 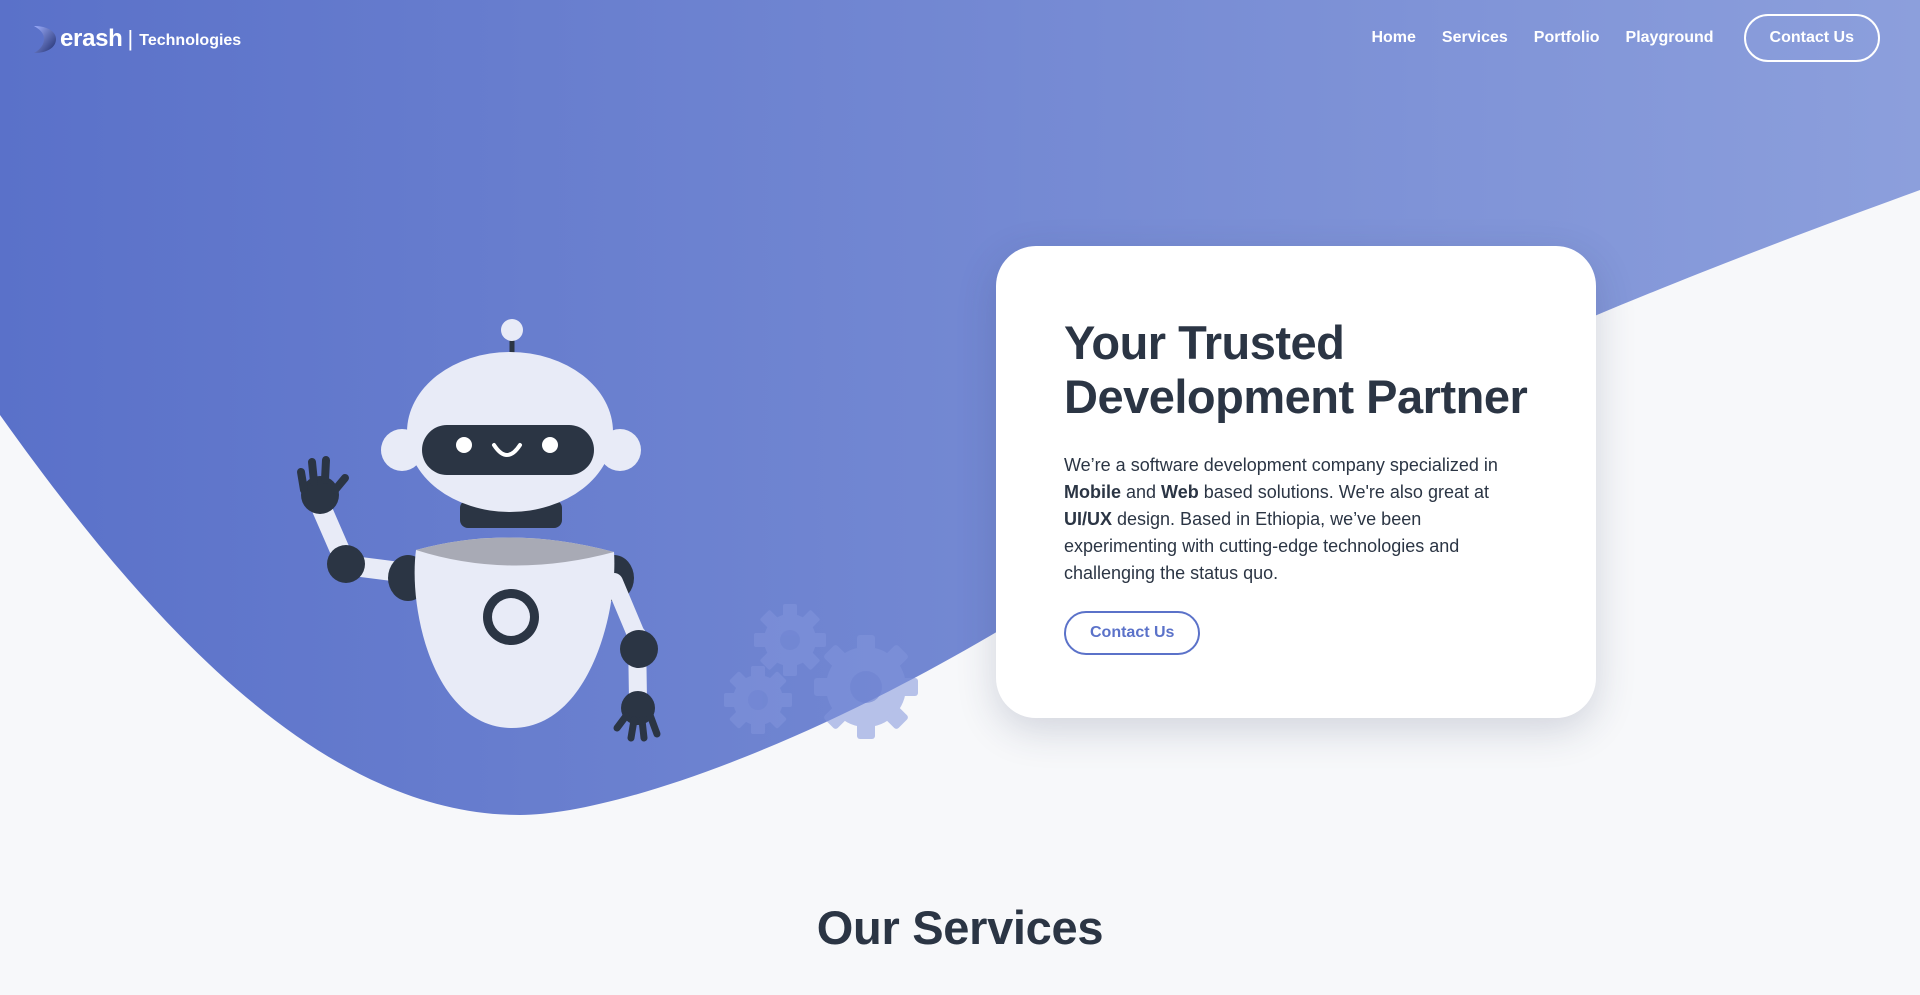 I want to click on gears-decoration, so click(x=821, y=671).